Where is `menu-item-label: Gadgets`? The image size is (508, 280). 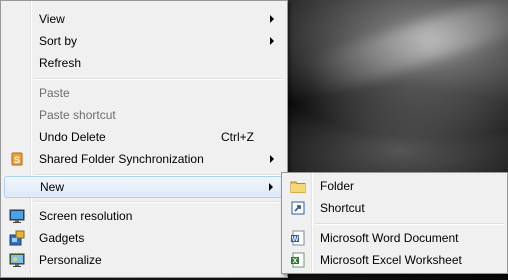
menu-item-label: Gadgets is located at coordinates (62, 238).